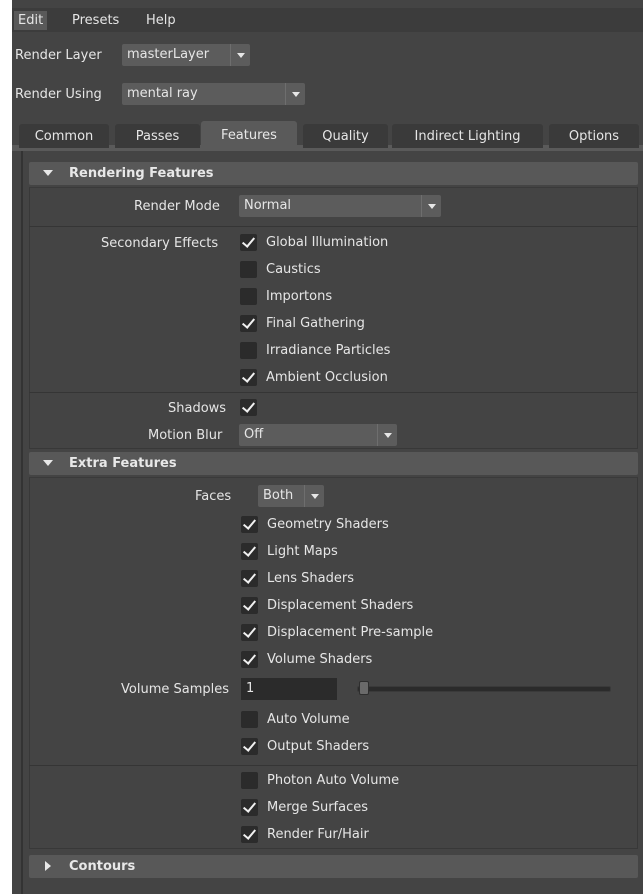 This screenshot has height=894, width=643. Describe the element at coordinates (594, 136) in the screenshot. I see `tab-options: Options` at that location.